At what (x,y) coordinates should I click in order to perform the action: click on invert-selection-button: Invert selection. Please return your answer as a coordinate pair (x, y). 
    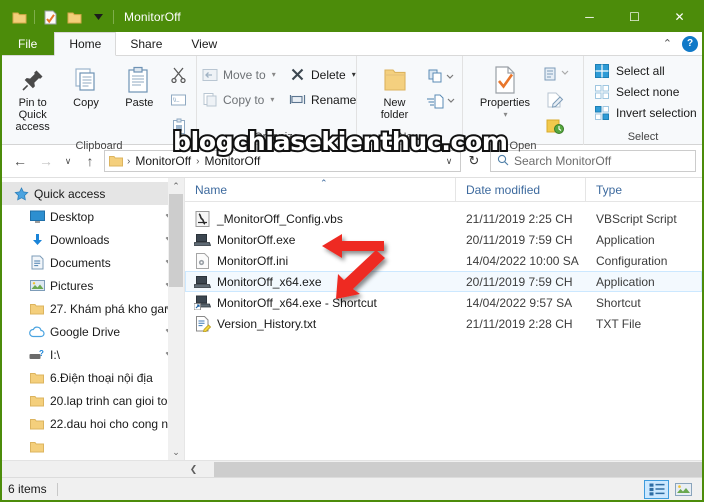
    Looking at the image, I should click on (646, 112).